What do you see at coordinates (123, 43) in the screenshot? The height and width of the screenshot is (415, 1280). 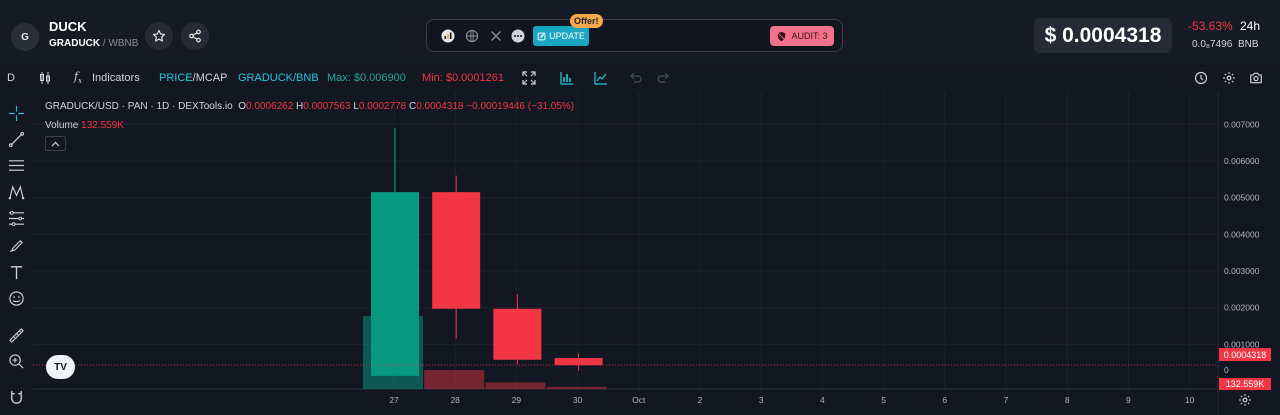 I see `pair-quote: WBNB` at bounding box center [123, 43].